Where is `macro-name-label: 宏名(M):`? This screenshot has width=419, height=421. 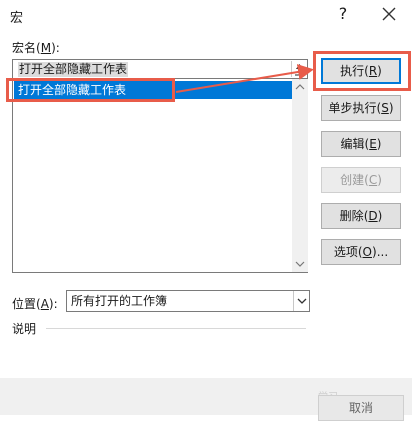 macro-name-label: 宏名(M): is located at coordinates (36, 48).